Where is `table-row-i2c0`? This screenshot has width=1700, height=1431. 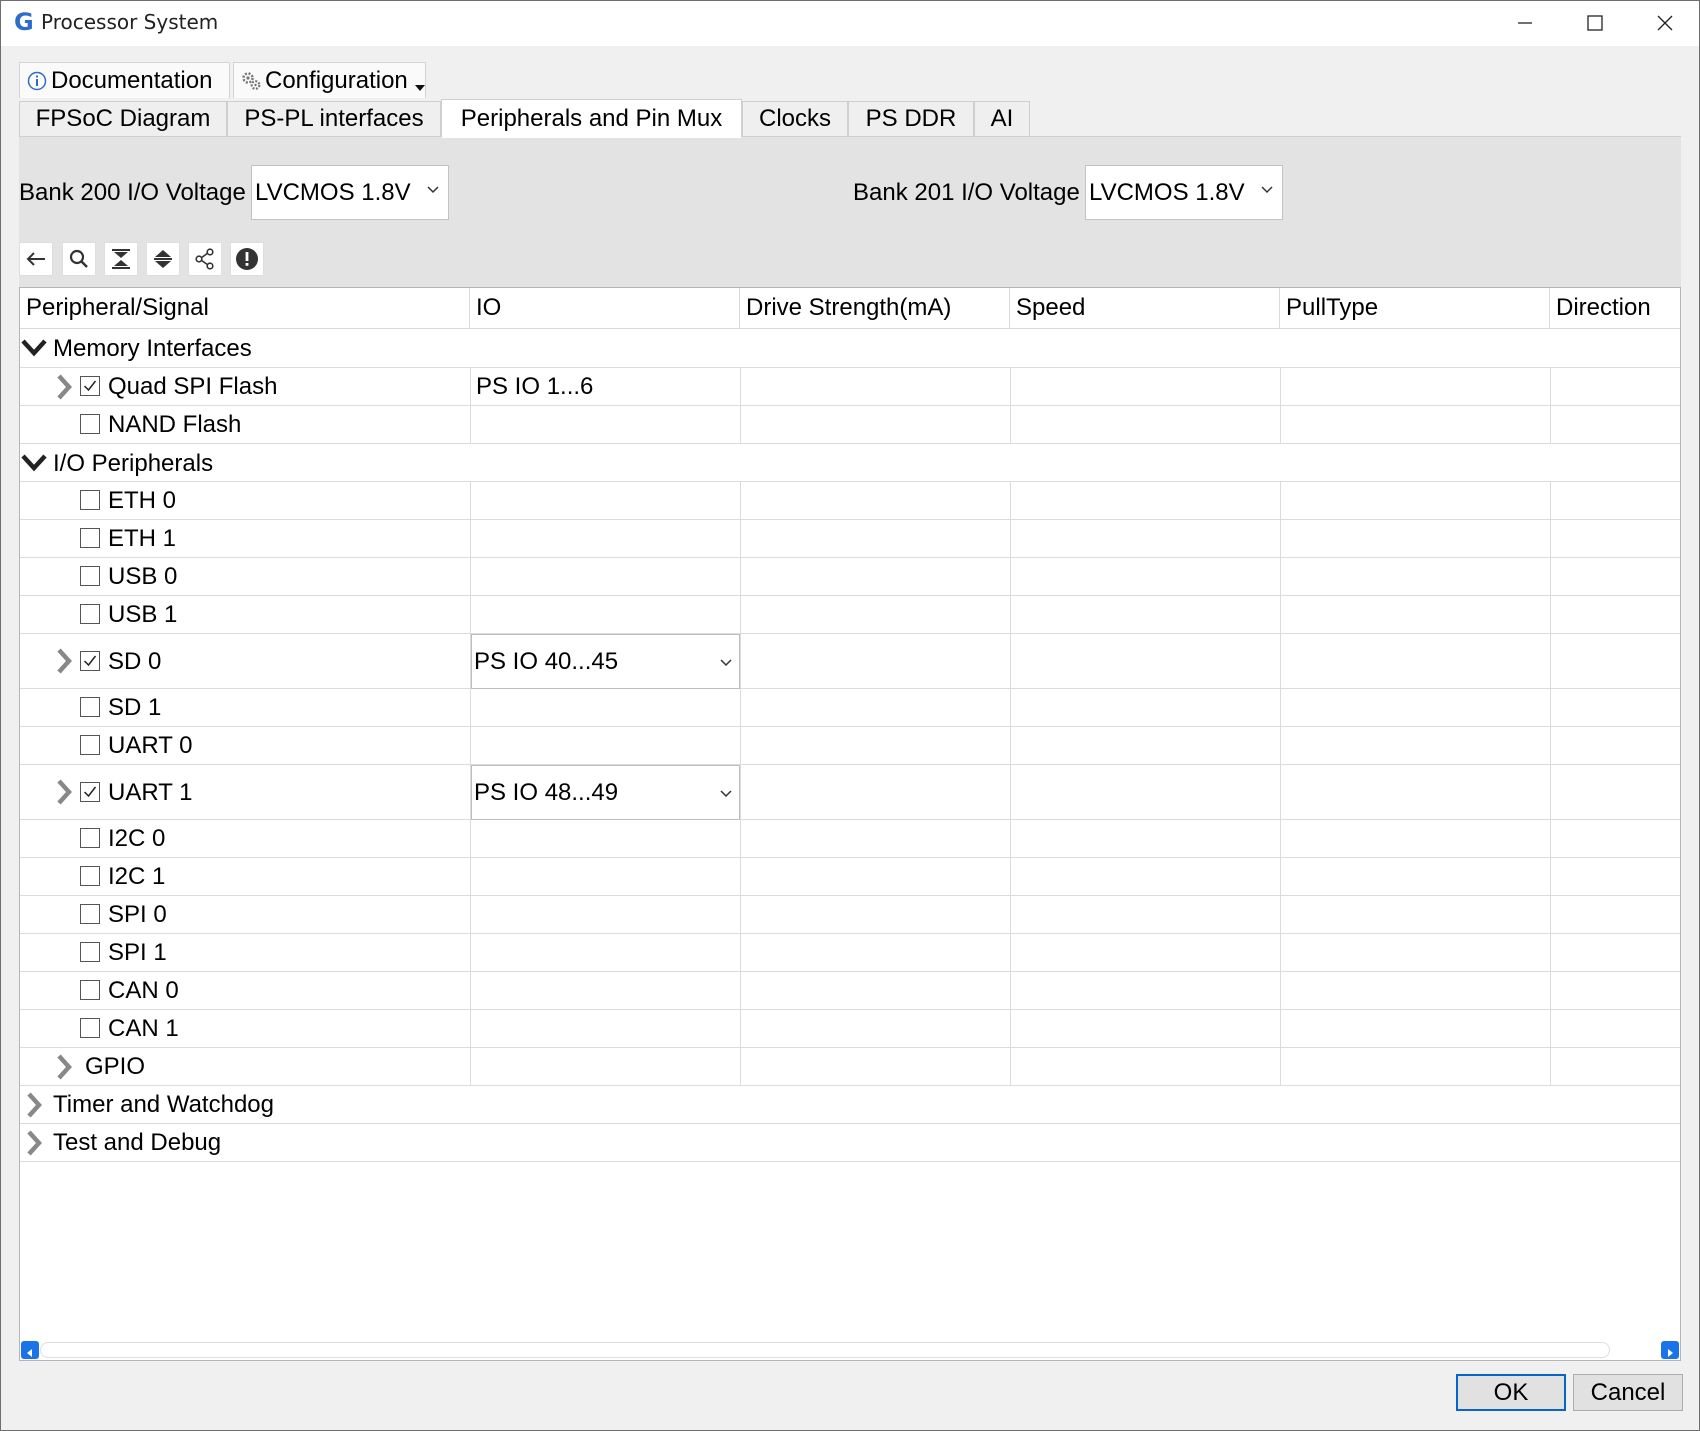
table-row-i2c0 is located at coordinates (850, 839).